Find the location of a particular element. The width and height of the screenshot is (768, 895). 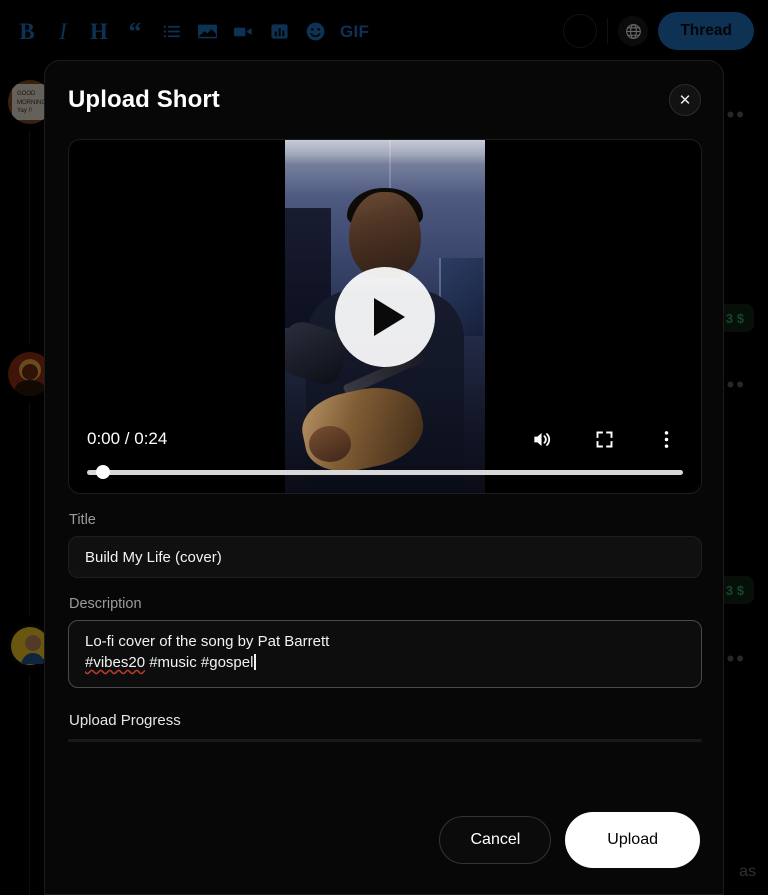

play-icon is located at coordinates (385, 316).